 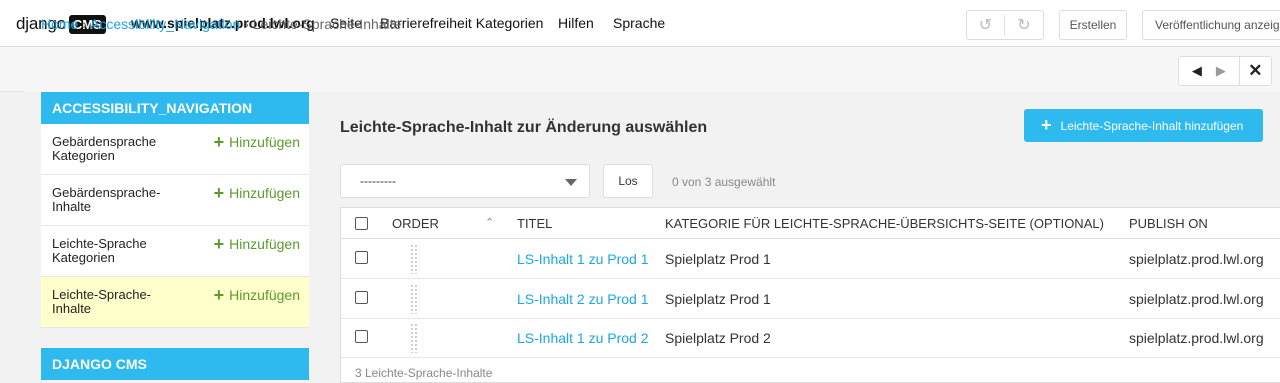 I want to click on chevron-down-icon, so click(x=571, y=182).